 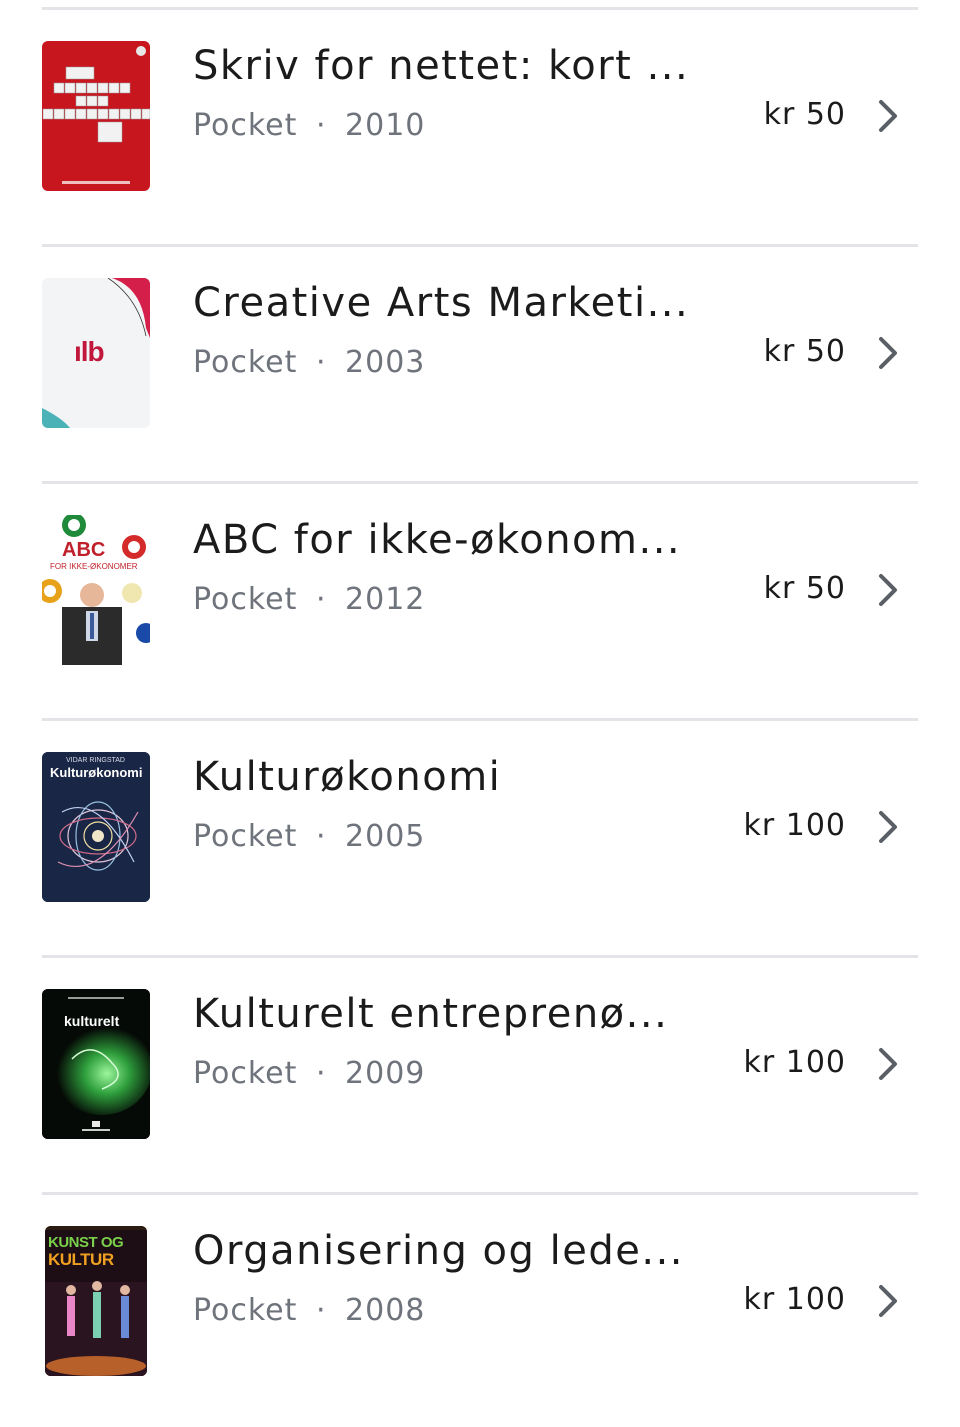 What do you see at coordinates (96, 827) in the screenshot?
I see `book-cover-dark-blue-abstract-icon: VIDAR RINGSTAD Kulturøkonomi` at bounding box center [96, 827].